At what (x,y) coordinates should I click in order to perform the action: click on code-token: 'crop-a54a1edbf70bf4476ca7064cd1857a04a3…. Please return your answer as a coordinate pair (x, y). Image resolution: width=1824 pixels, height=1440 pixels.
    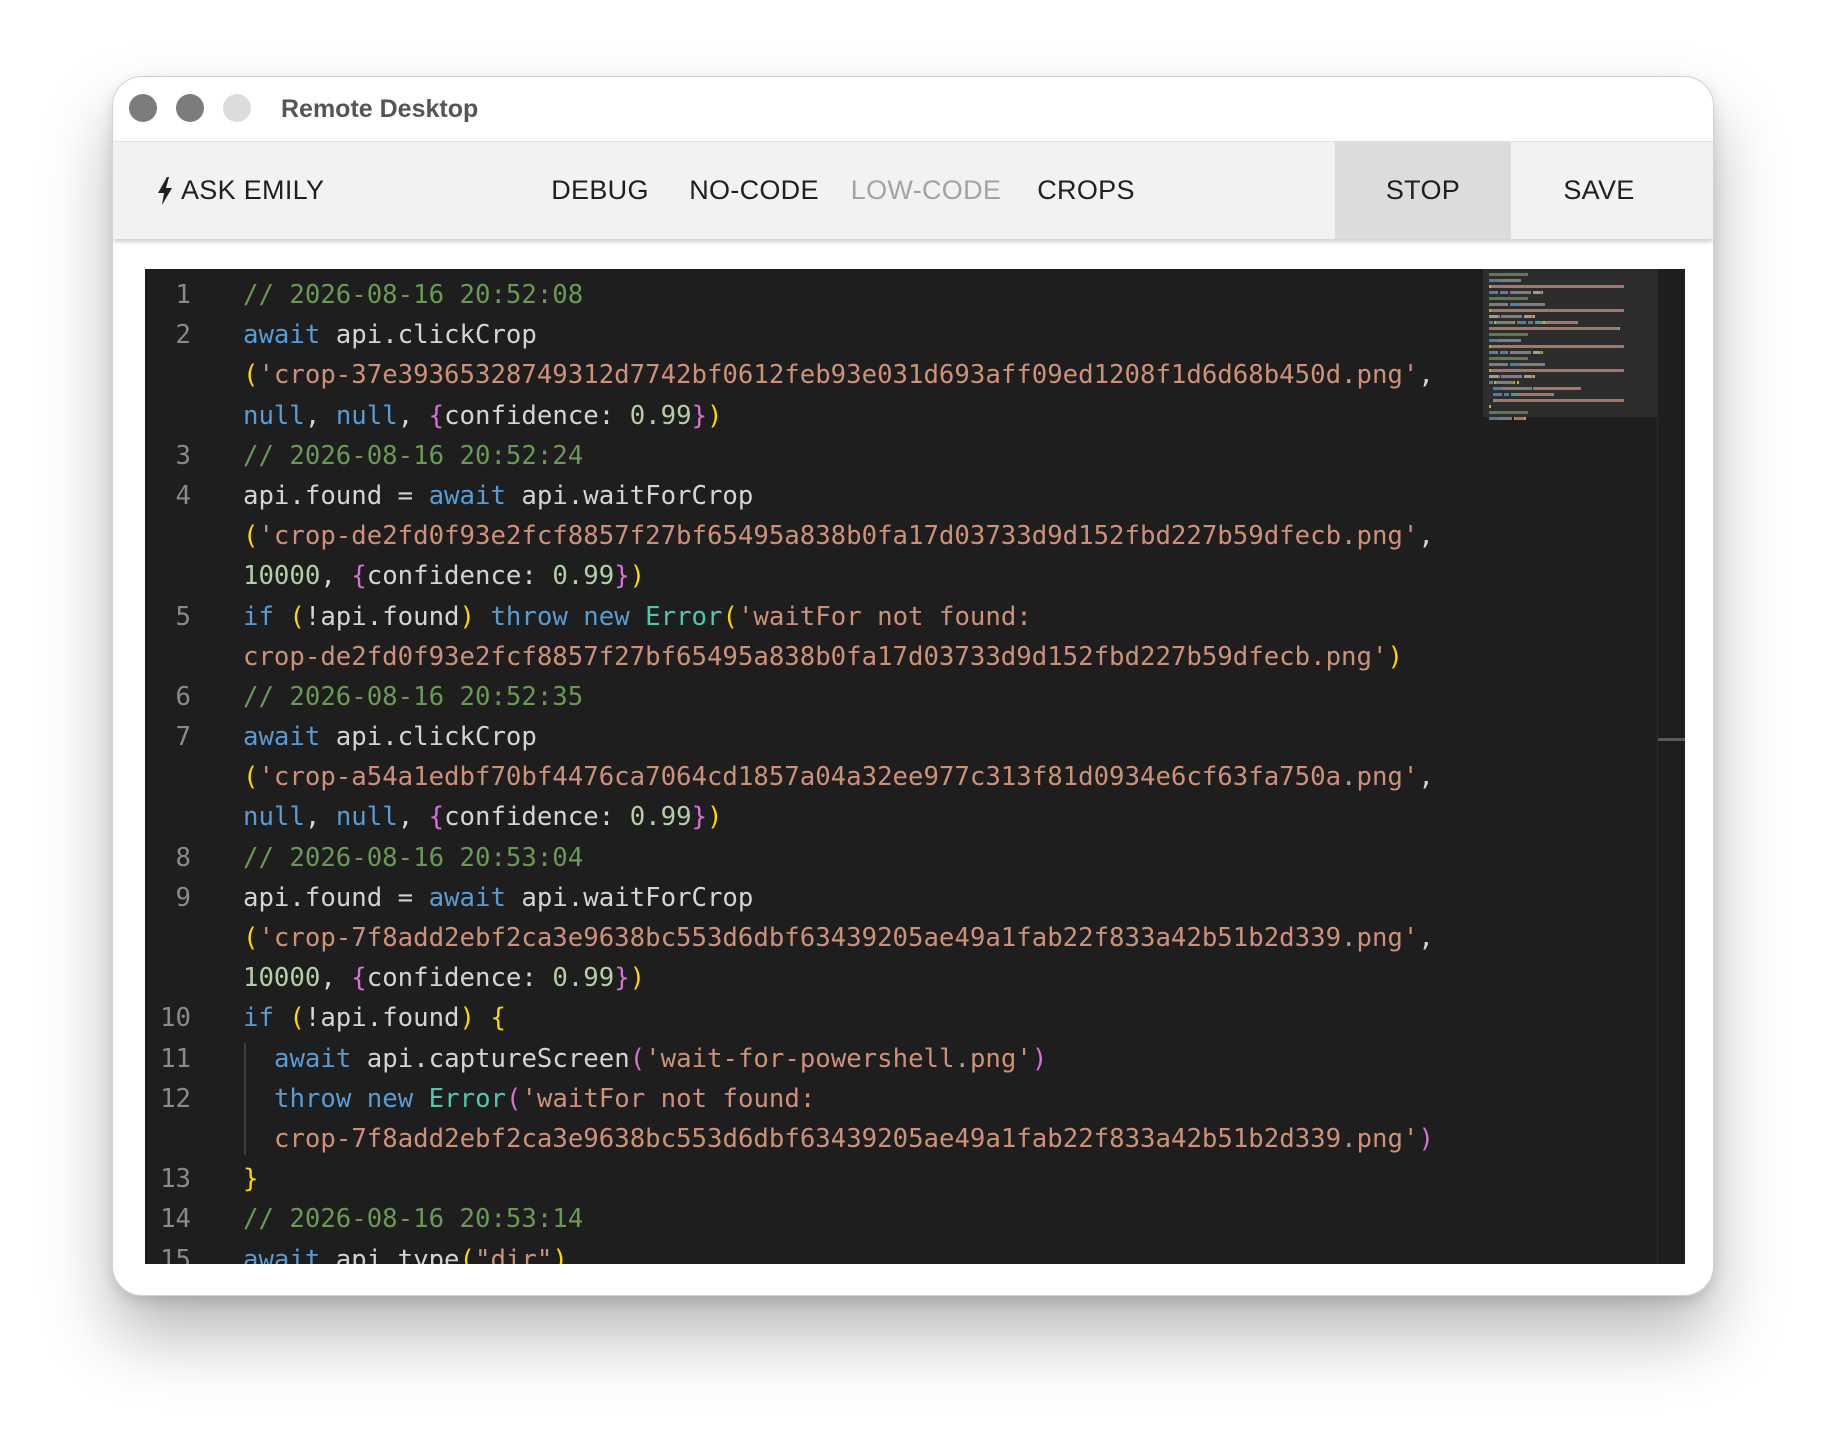
    Looking at the image, I should click on (838, 777).